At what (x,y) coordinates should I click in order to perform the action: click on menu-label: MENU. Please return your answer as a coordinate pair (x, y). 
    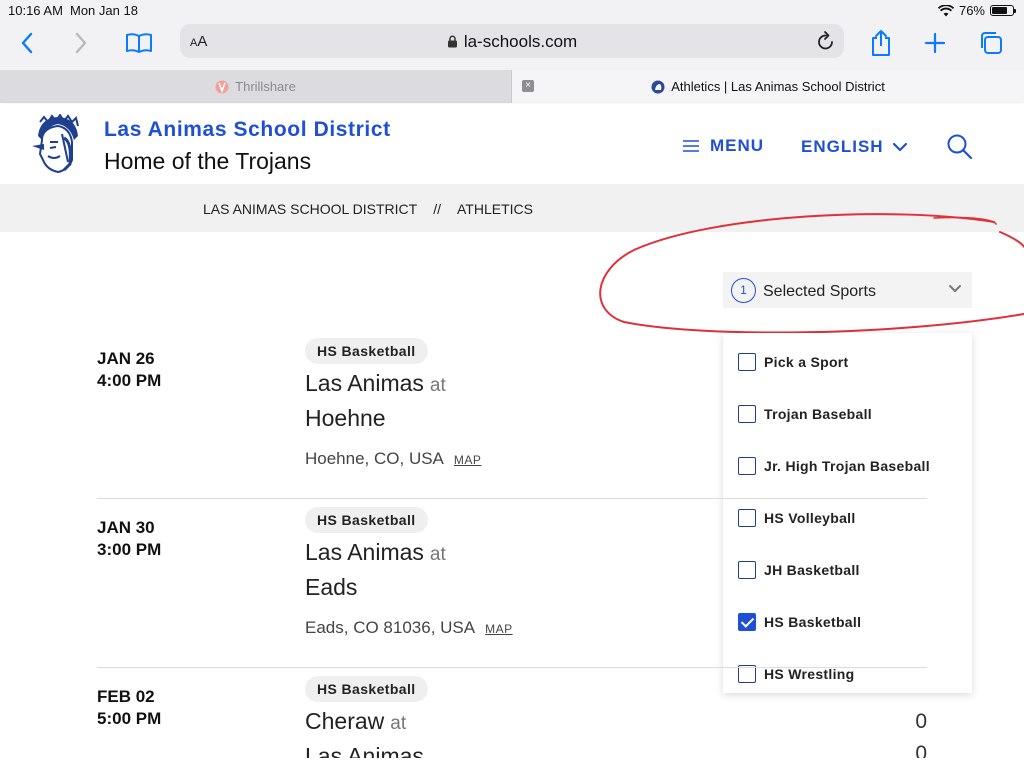
    Looking at the image, I should click on (737, 145).